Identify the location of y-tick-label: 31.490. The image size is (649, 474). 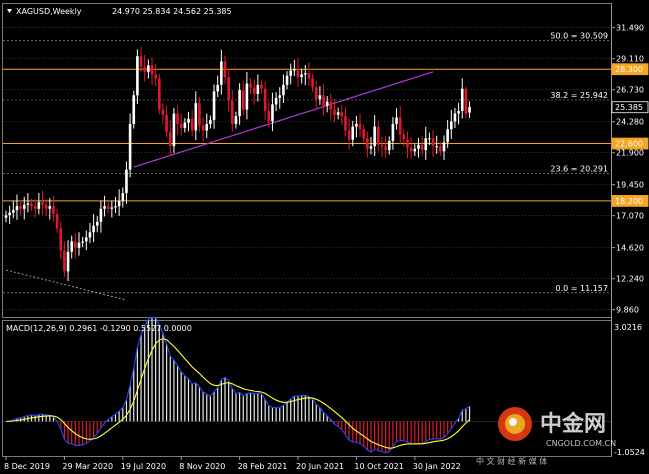
(630, 28).